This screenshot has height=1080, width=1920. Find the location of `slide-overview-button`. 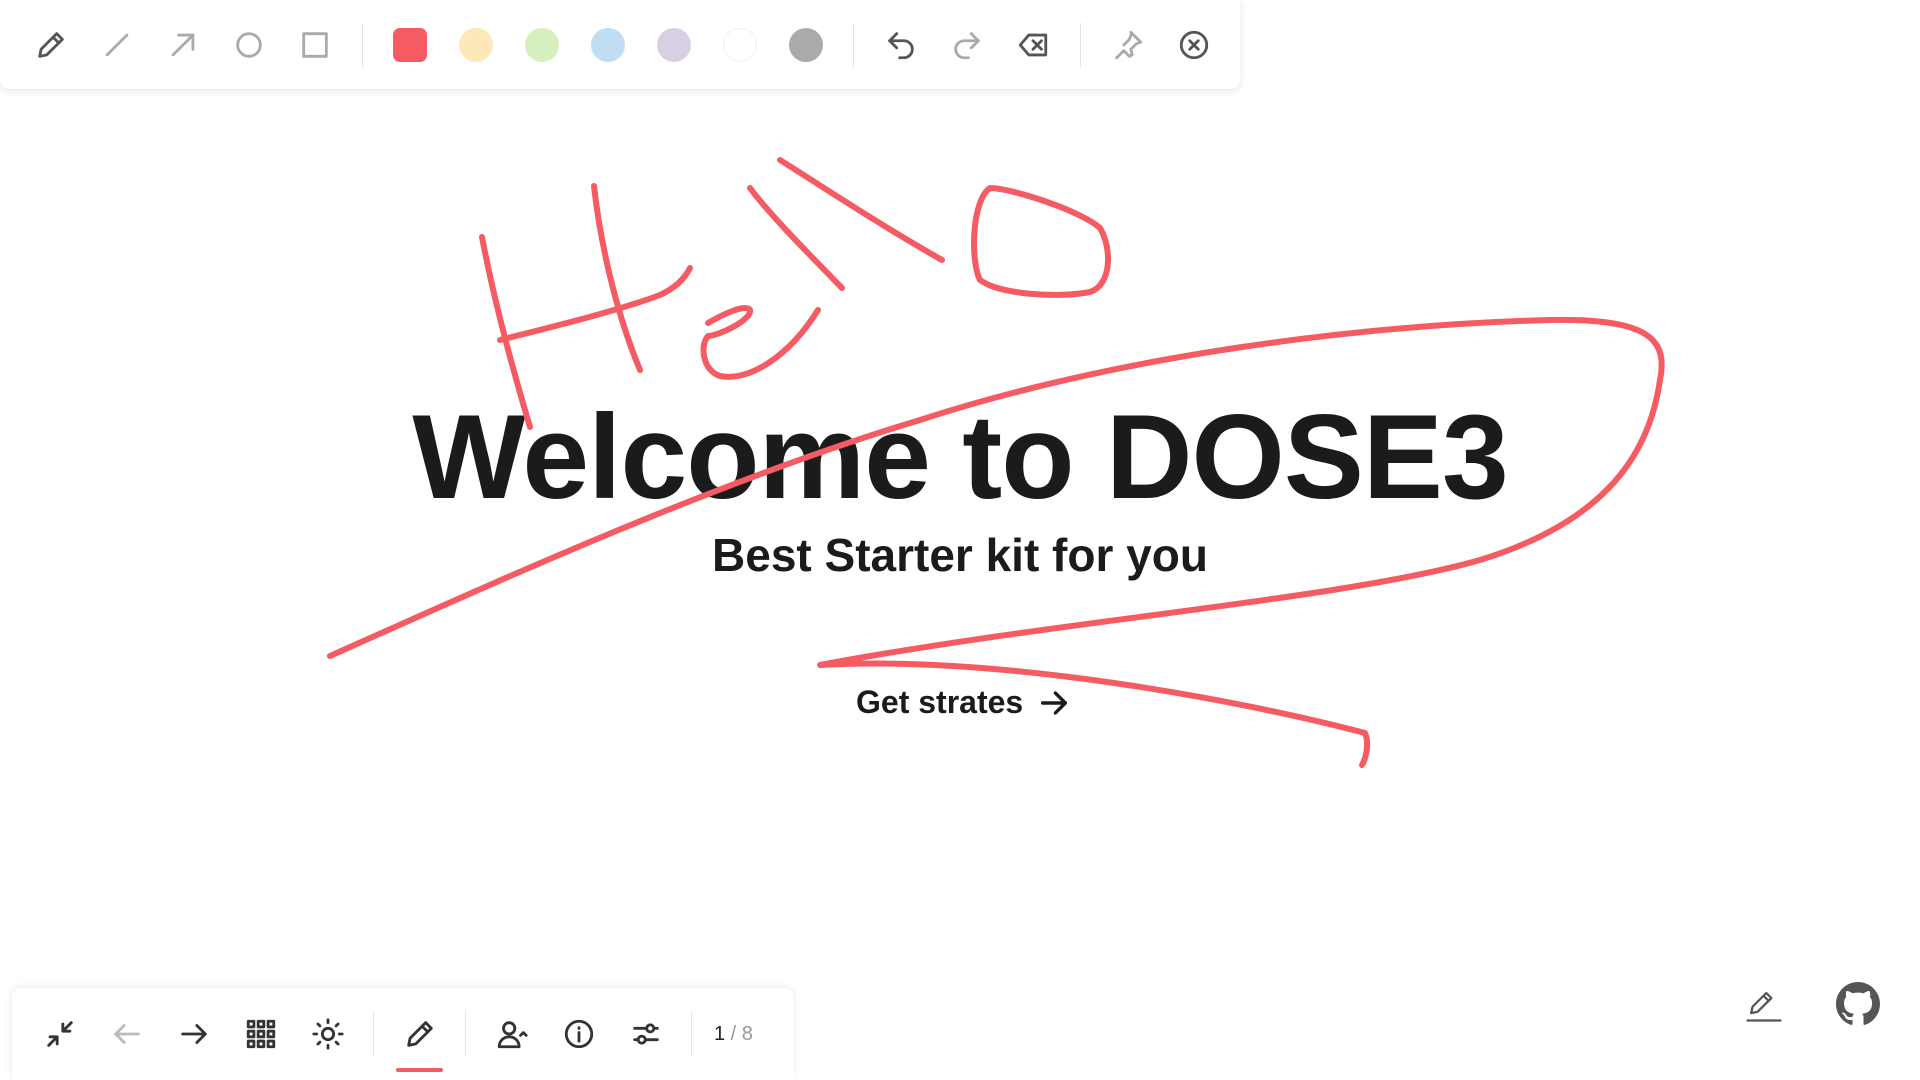

slide-overview-button is located at coordinates (260, 1034).